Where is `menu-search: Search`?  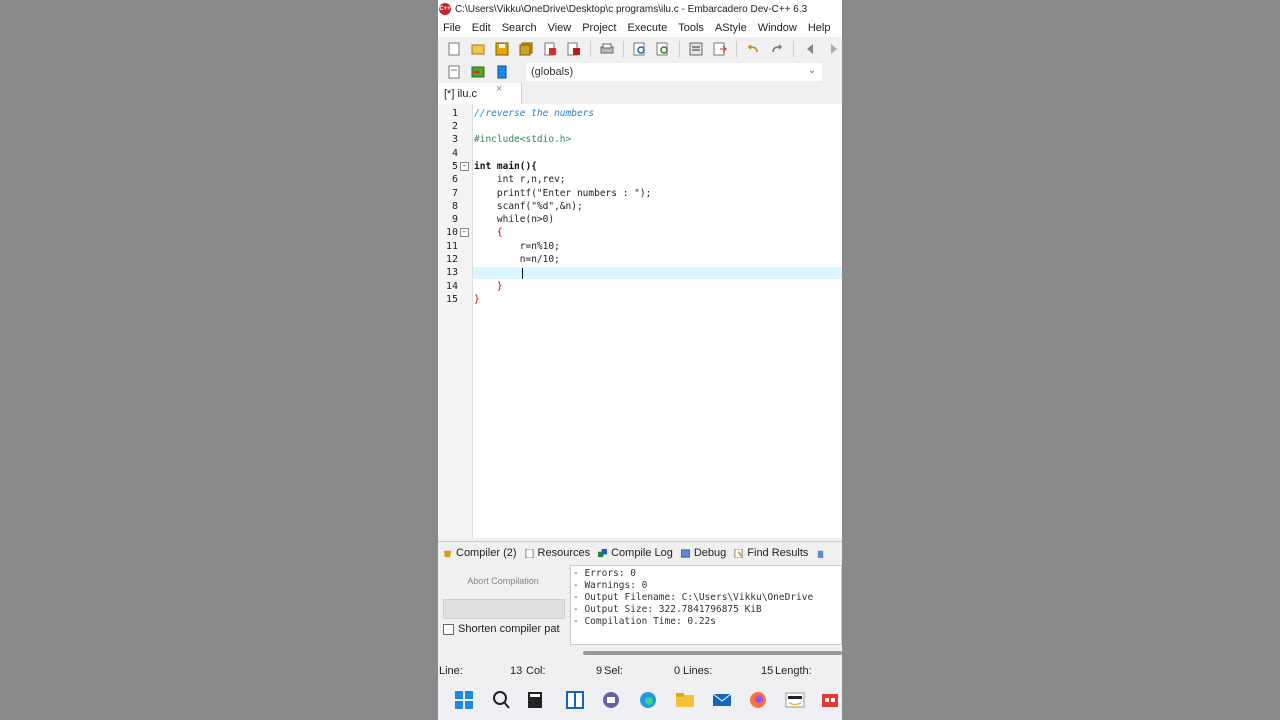 menu-search: Search is located at coordinates (520, 28).